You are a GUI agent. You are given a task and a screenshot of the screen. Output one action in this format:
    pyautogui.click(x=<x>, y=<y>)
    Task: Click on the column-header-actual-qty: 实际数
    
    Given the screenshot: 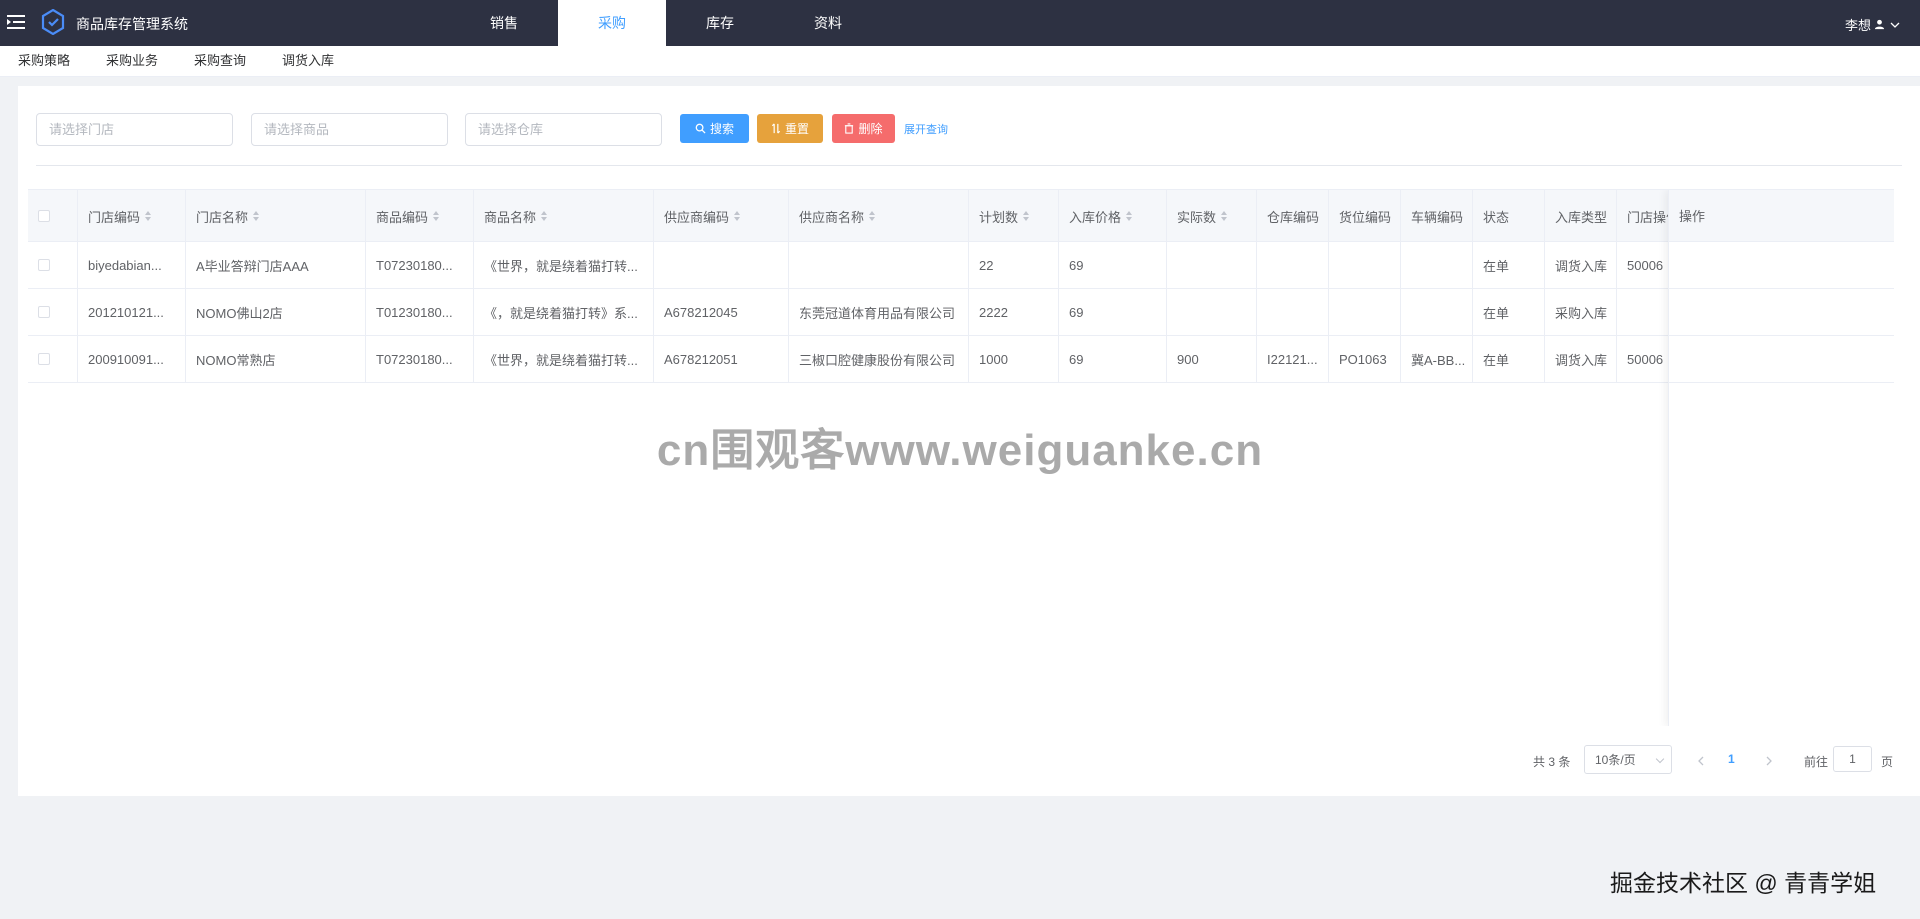 What is the action you would take?
    pyautogui.click(x=1212, y=216)
    